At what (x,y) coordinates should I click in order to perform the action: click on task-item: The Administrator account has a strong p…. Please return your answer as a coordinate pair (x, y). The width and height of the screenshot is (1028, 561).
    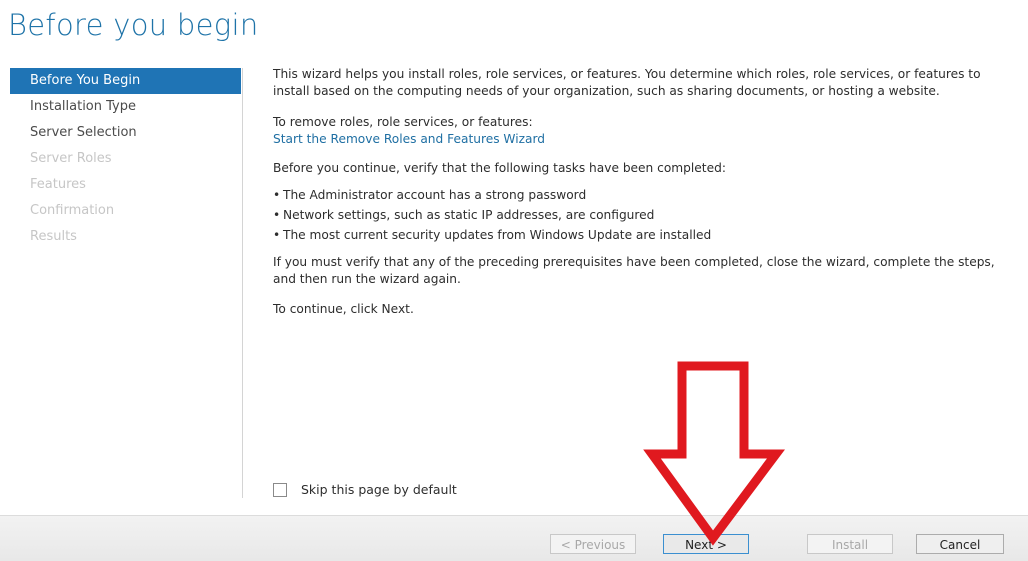
    Looking at the image, I should click on (646, 195).